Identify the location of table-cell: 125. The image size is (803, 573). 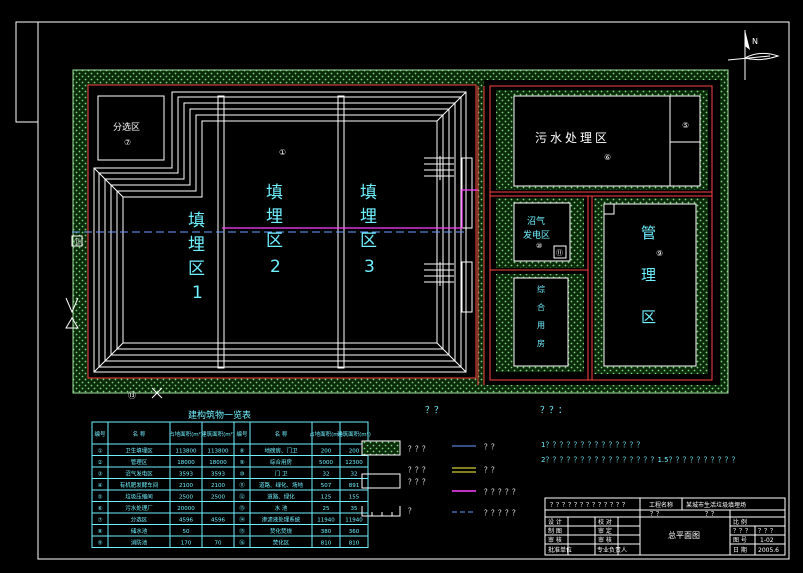
(326, 498).